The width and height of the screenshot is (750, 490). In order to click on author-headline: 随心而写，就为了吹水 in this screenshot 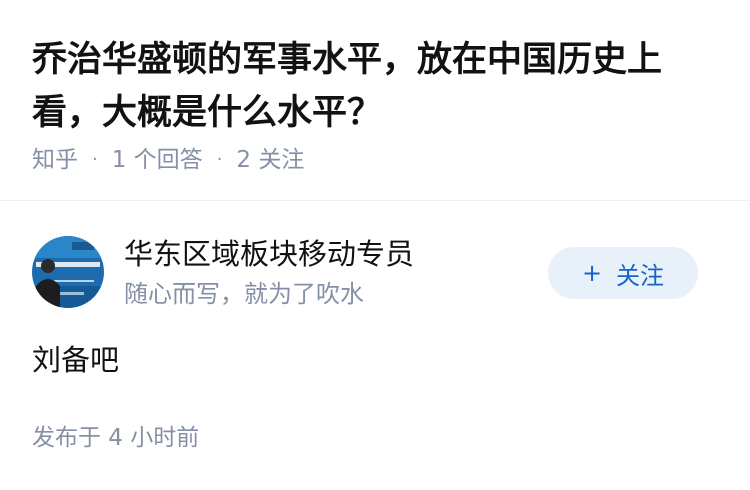, I will do `click(244, 294)`.